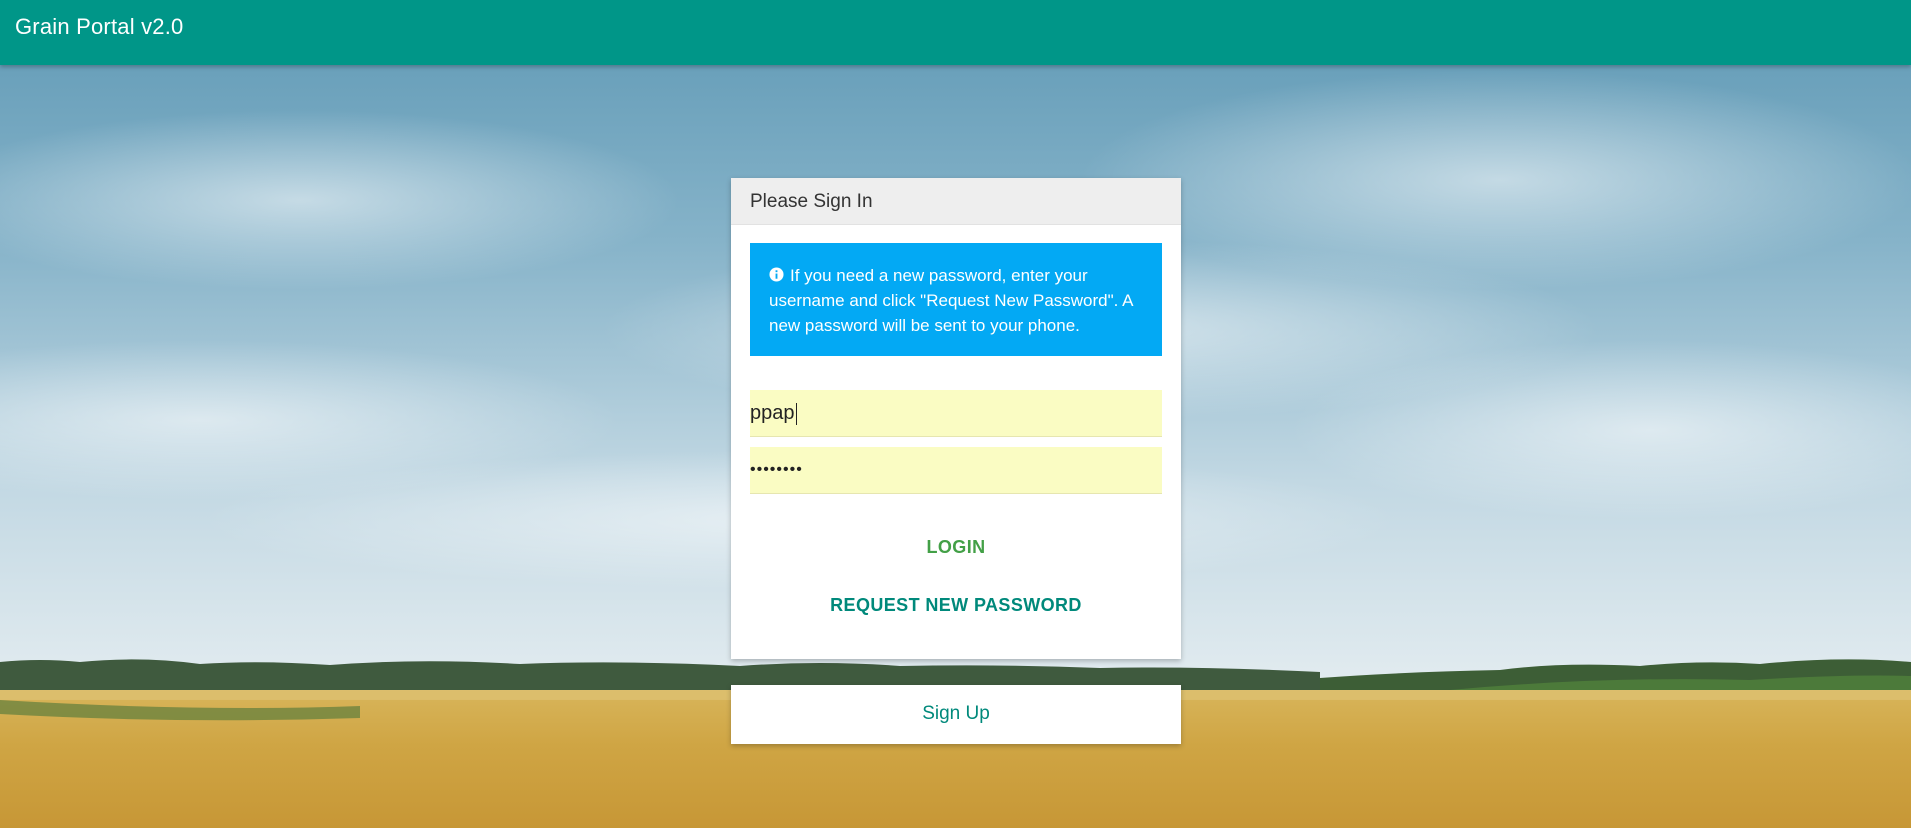 This screenshot has width=1911, height=828. What do you see at coordinates (772, 413) in the screenshot?
I see `username-value: ppap` at bounding box center [772, 413].